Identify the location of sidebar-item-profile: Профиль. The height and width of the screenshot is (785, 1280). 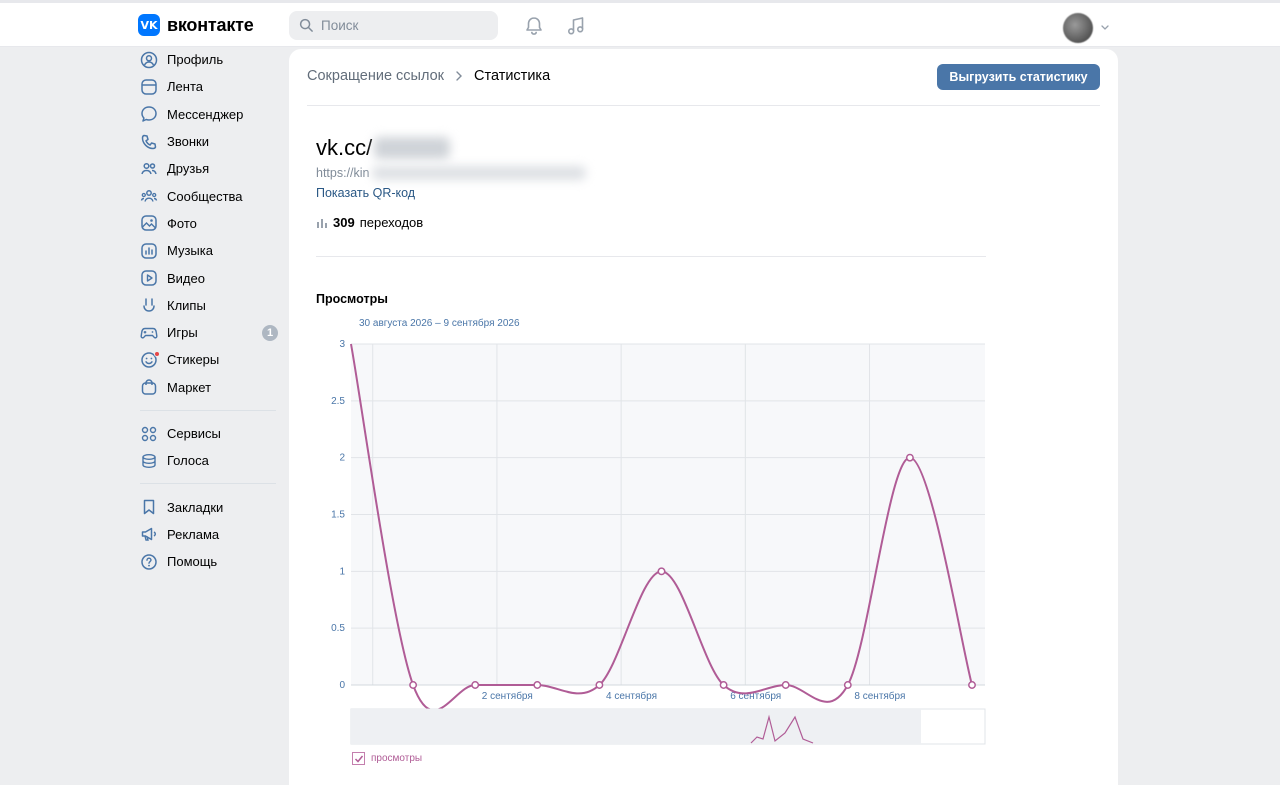
(213, 59).